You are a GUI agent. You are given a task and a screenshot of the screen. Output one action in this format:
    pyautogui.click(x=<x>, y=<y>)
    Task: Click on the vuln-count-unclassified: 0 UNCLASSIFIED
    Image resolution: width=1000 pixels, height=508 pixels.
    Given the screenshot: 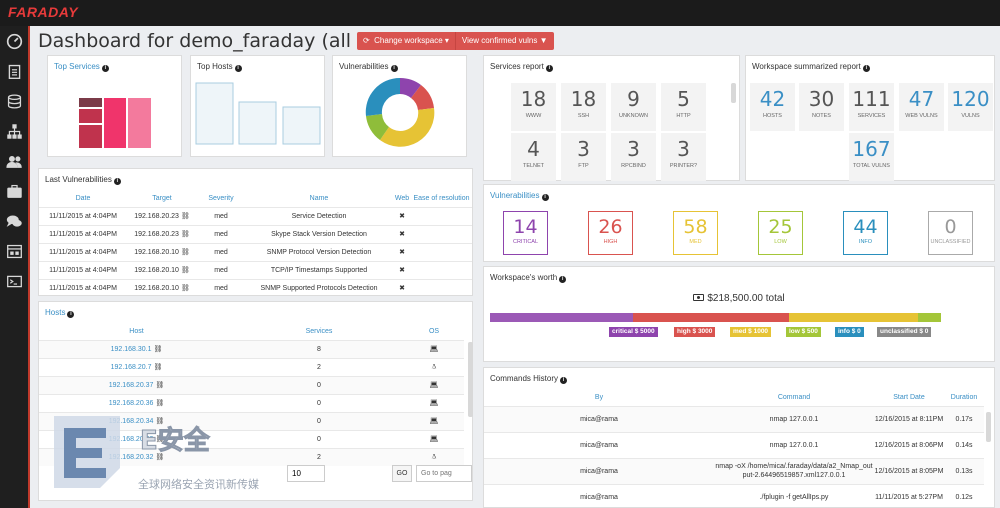 What is the action you would take?
    pyautogui.click(x=950, y=233)
    